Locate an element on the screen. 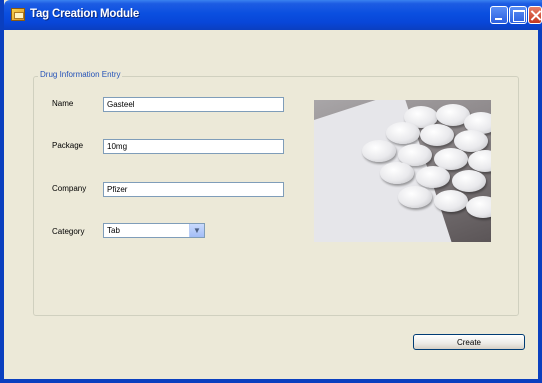 The width and height of the screenshot is (542, 383). tag-app-icon is located at coordinates (18, 14).